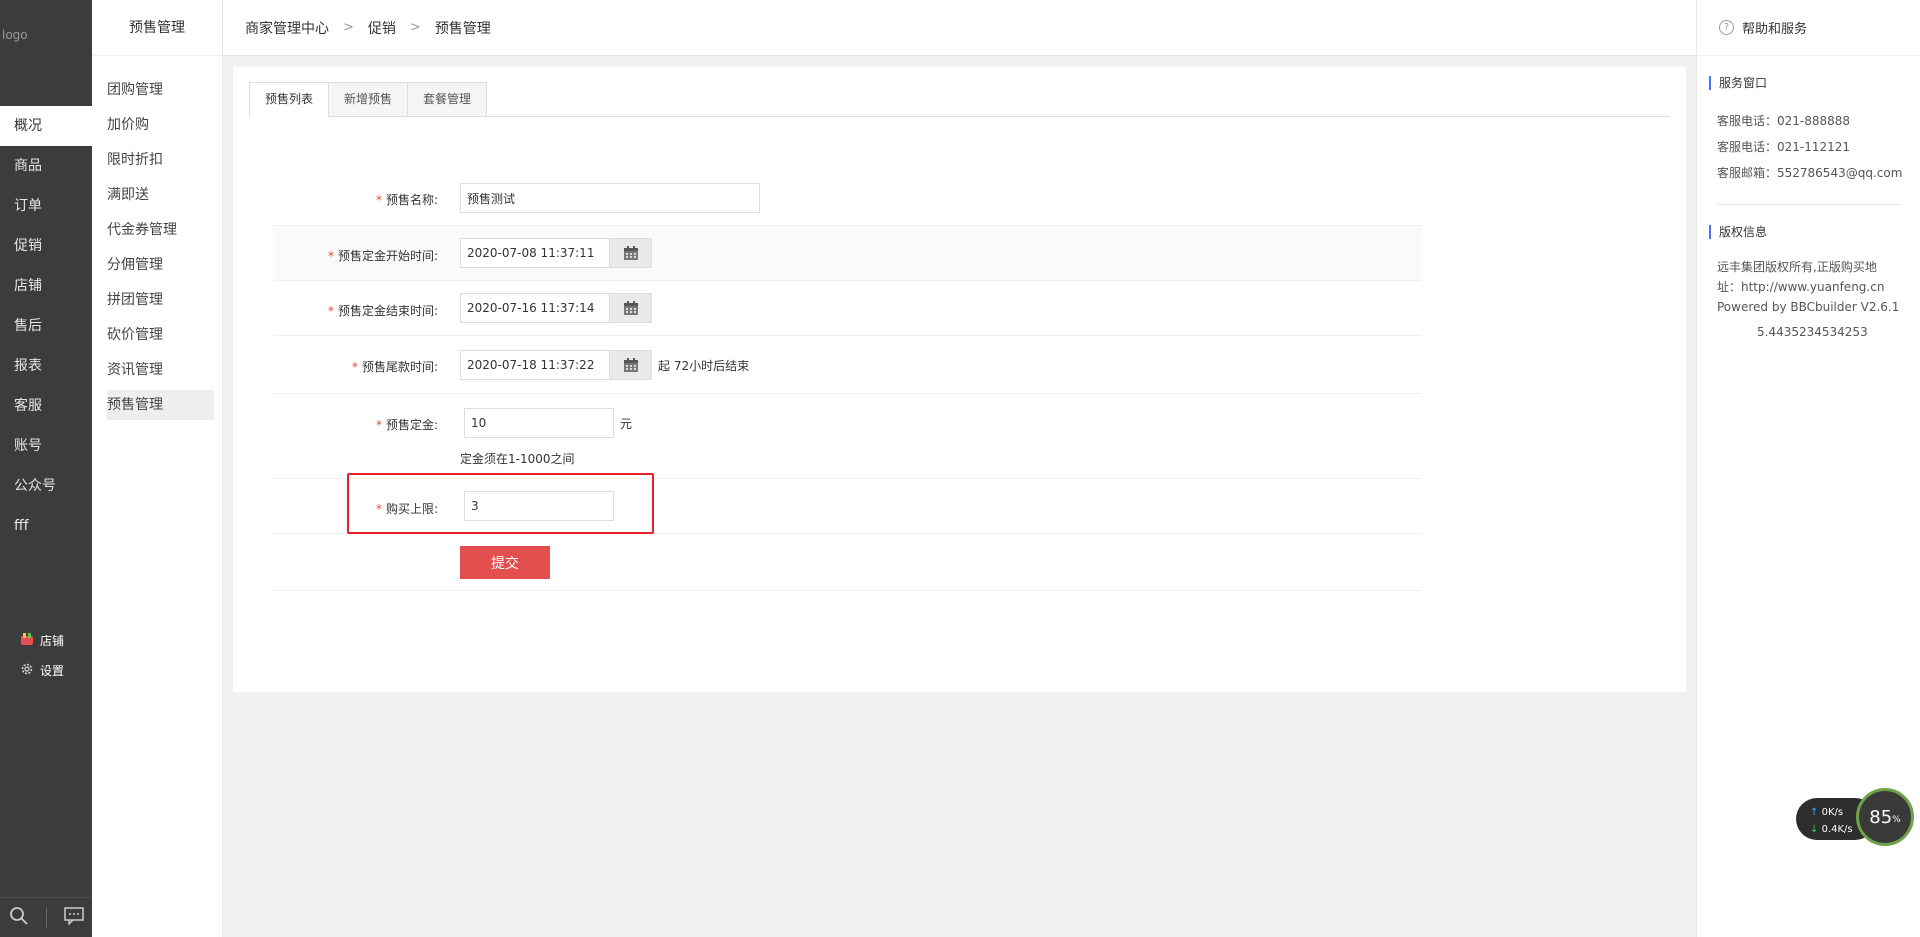 The width and height of the screenshot is (1920, 937). What do you see at coordinates (46, 406) in the screenshot?
I see `sidebar-item-customer-service: 客服` at bounding box center [46, 406].